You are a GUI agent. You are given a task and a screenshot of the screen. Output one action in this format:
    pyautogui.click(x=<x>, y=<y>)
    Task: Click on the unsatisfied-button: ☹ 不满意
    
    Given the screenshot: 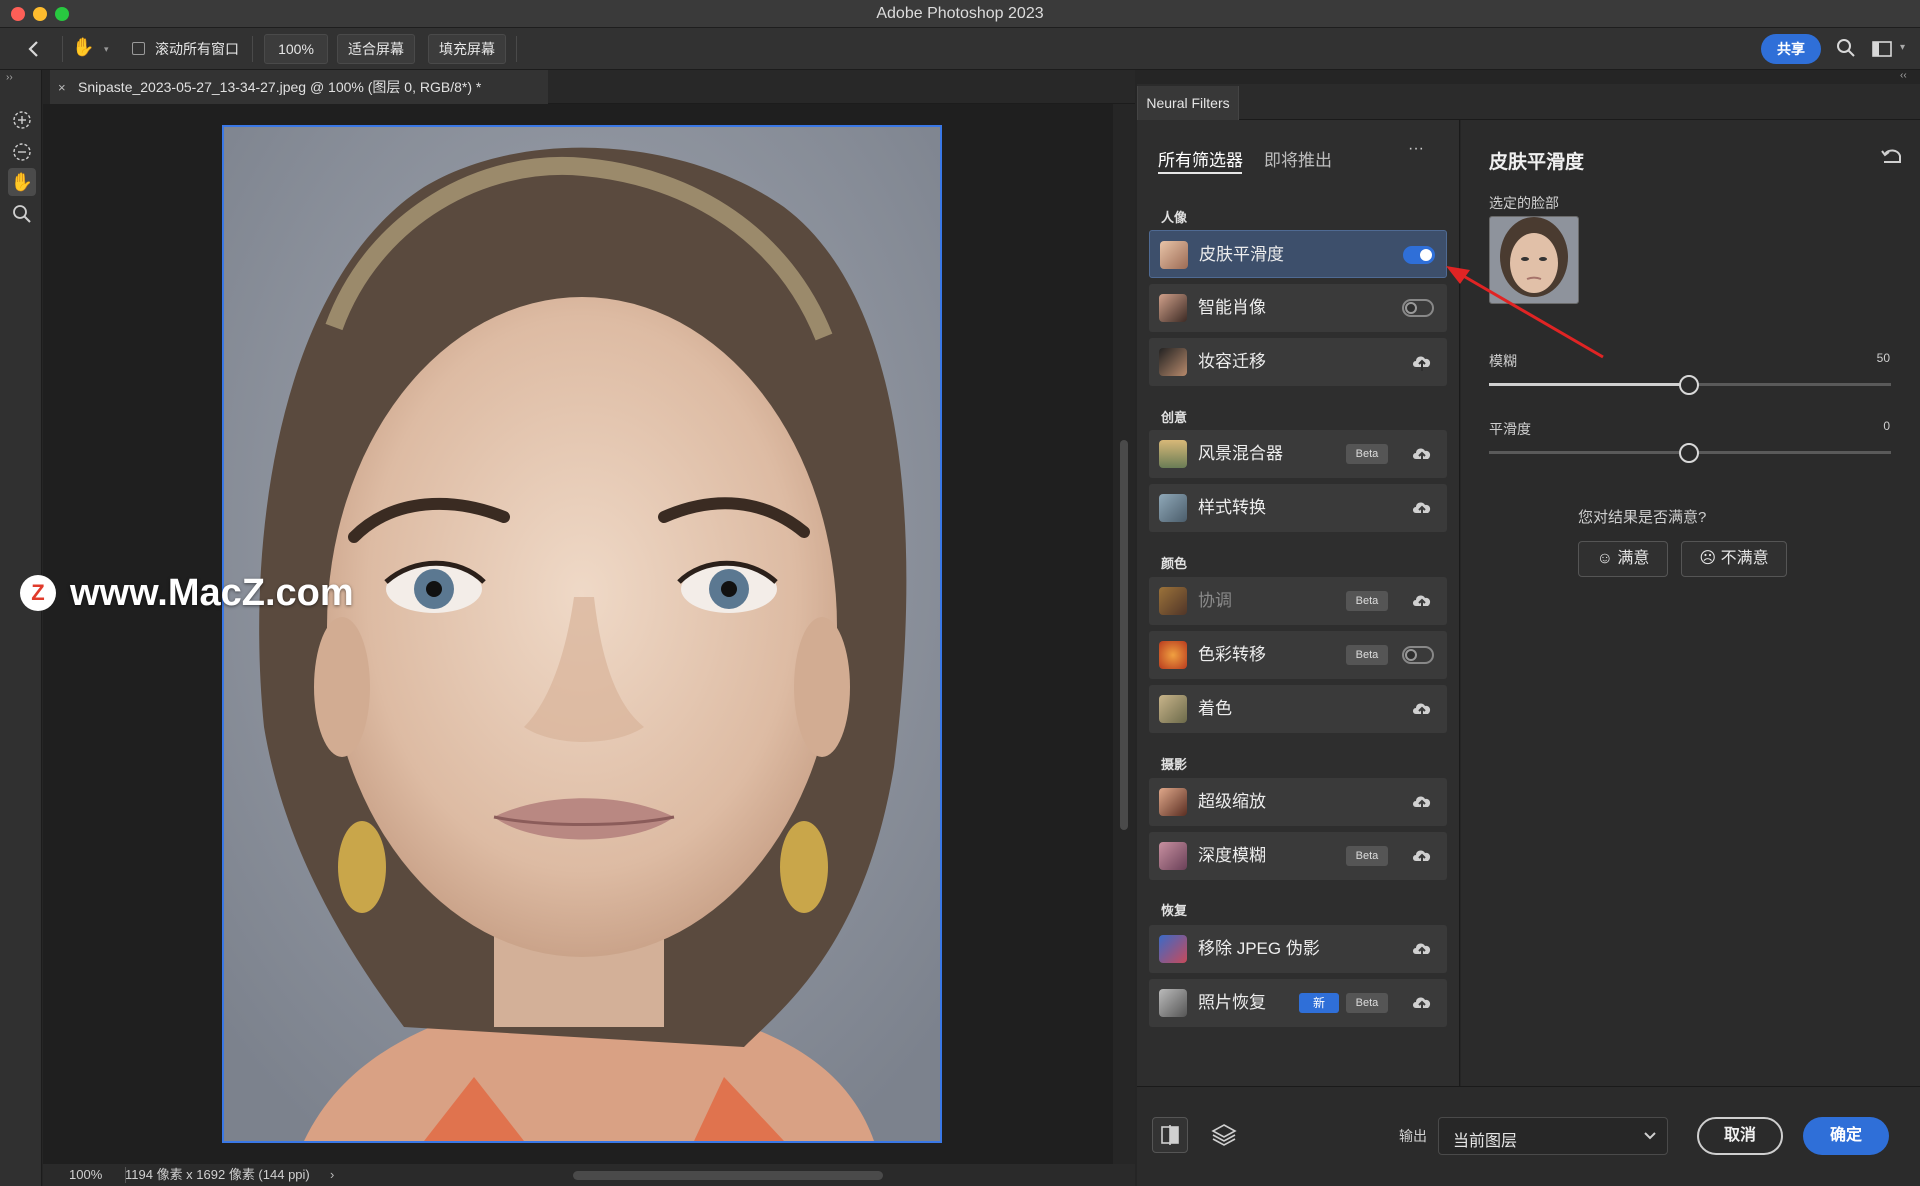 What is the action you would take?
    pyautogui.click(x=1734, y=559)
    